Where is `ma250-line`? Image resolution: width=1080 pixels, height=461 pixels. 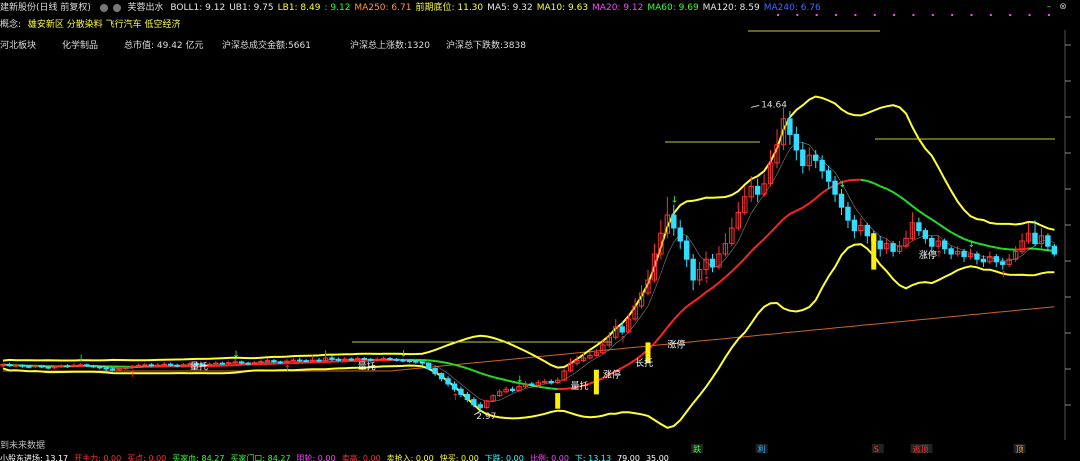 ma250-line is located at coordinates (529, 339).